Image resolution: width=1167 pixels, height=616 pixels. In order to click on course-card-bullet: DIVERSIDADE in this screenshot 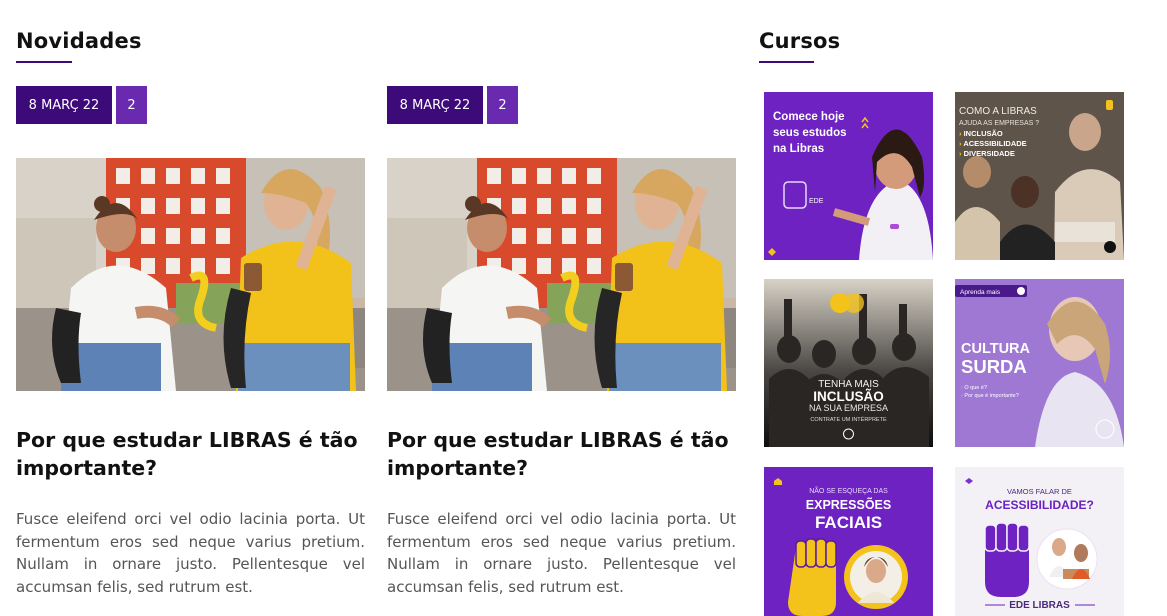, I will do `click(989, 153)`.